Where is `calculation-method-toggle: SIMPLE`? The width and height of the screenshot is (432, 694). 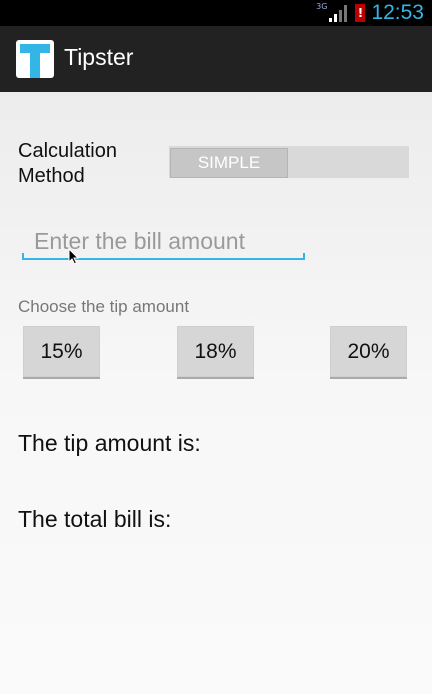
calculation-method-toggle: SIMPLE is located at coordinates (289, 162).